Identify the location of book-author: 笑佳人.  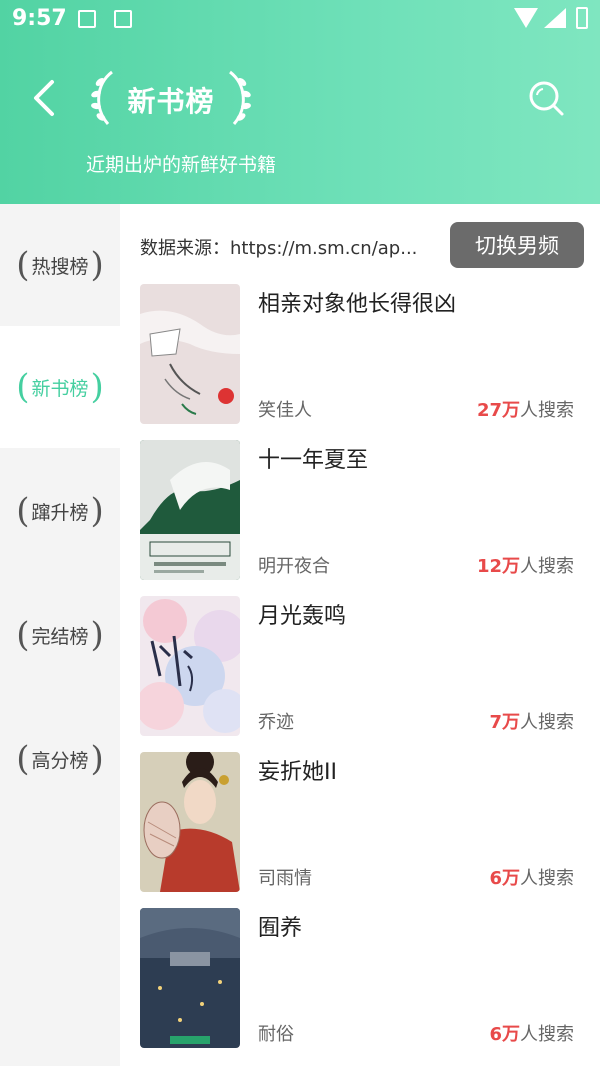
(285, 410).